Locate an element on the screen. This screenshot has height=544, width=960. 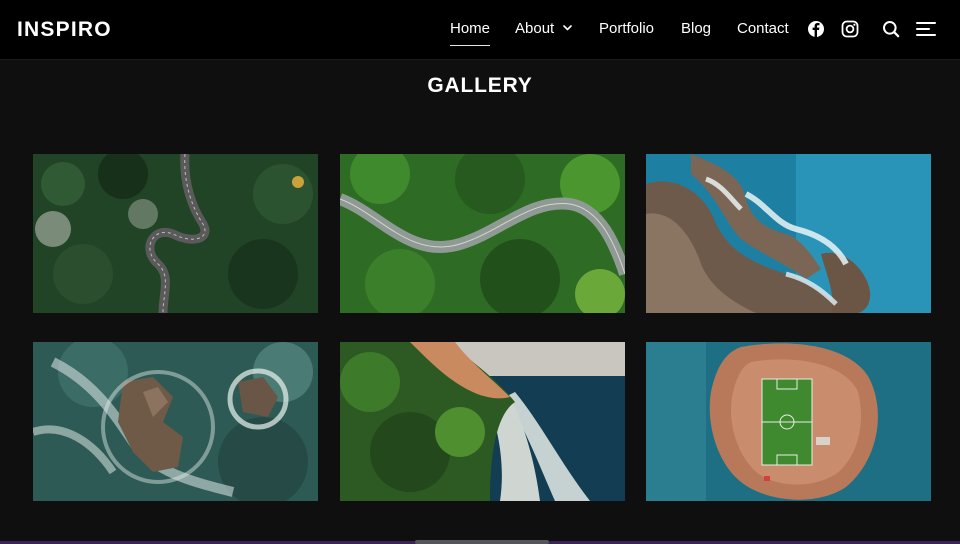
nav-item-label: Blog is located at coordinates (696, 28).